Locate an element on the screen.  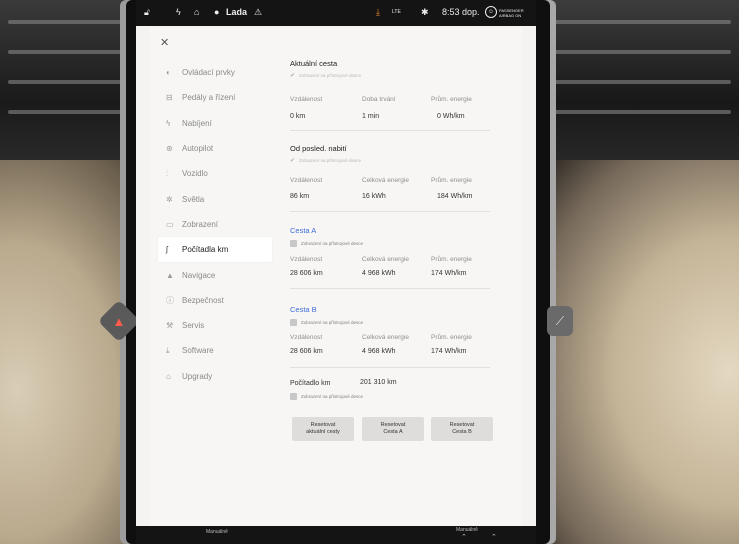
odometer-label: Počítadlo km is located at coordinates (310, 383).